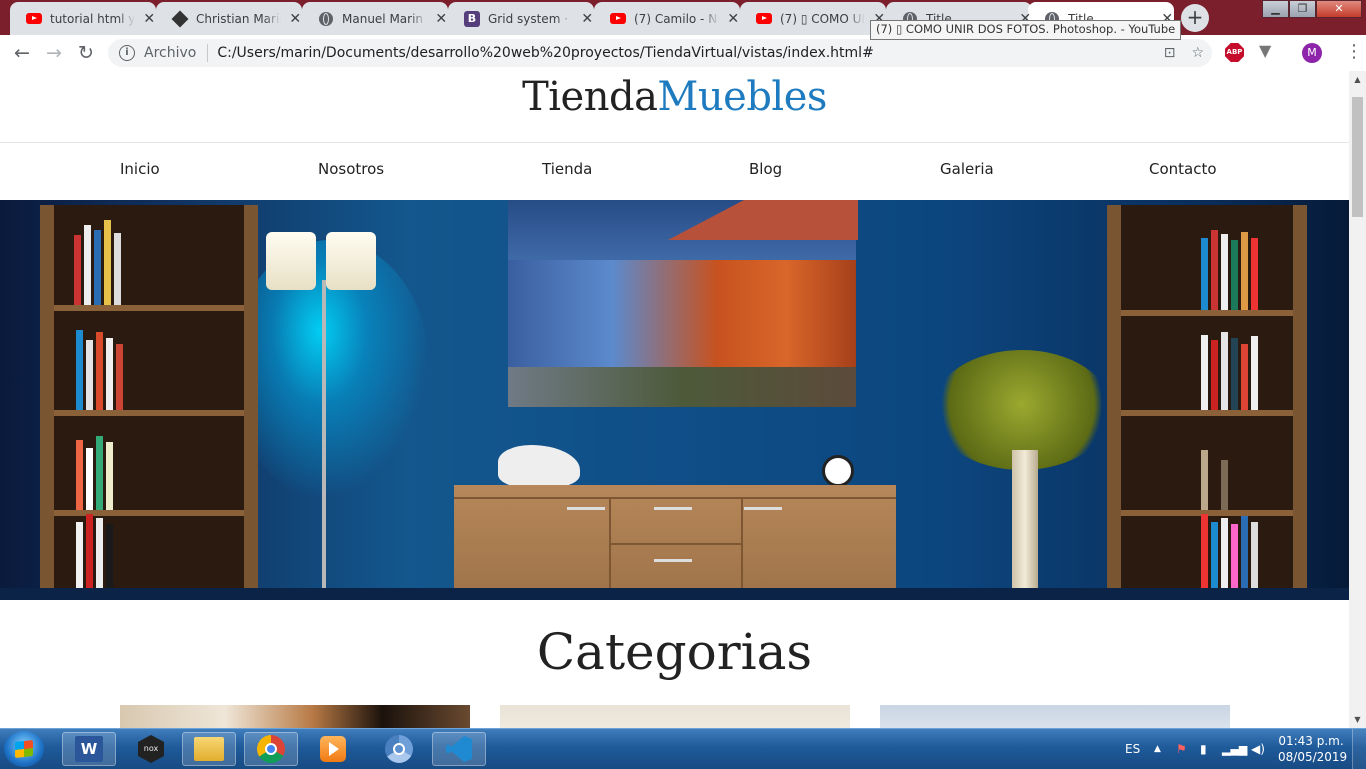 Image resolution: width=1366 pixels, height=769 pixels. I want to click on floor, so click(674, 594).